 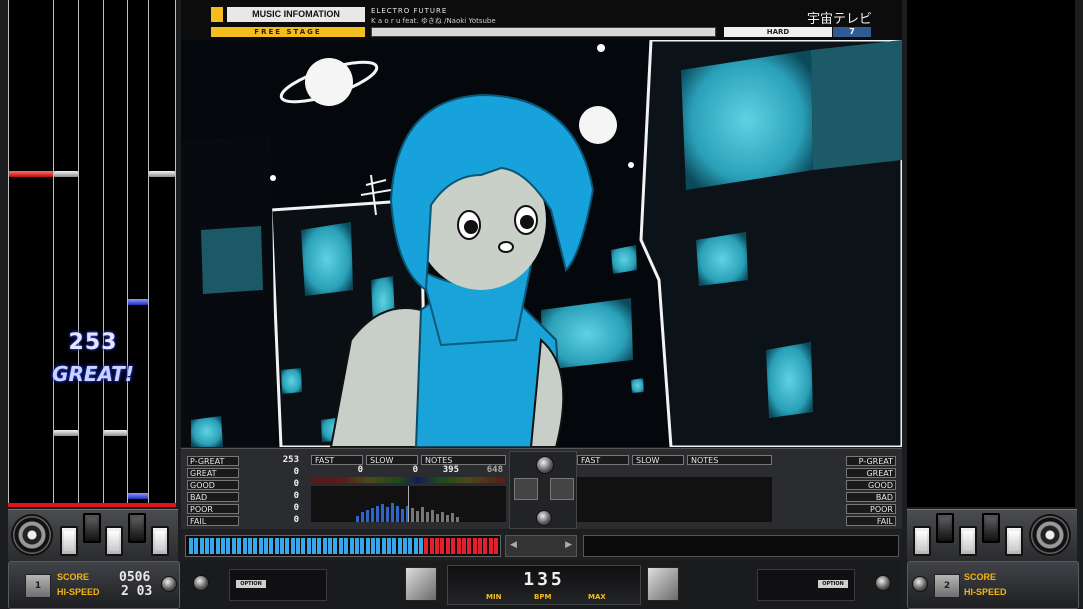 I want to click on bpm-label: BPM, so click(x=543, y=597).